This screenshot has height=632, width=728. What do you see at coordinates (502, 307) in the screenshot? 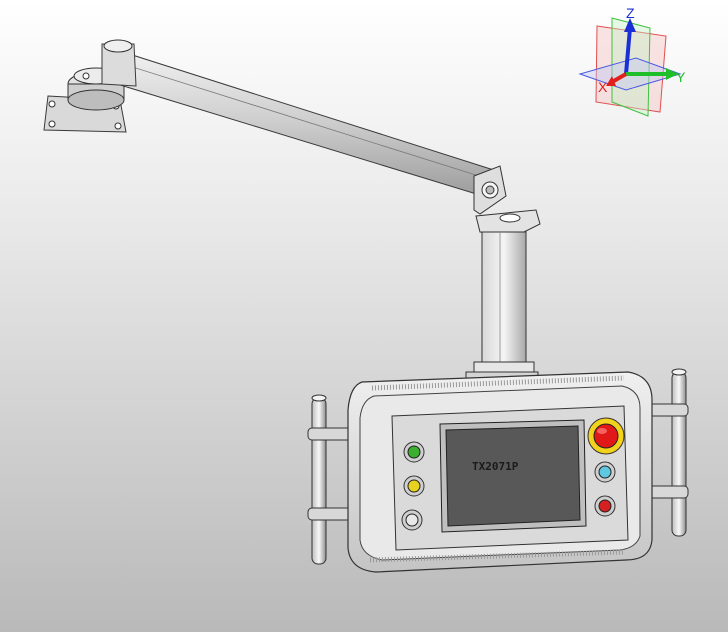
I see `vertical-post` at bounding box center [502, 307].